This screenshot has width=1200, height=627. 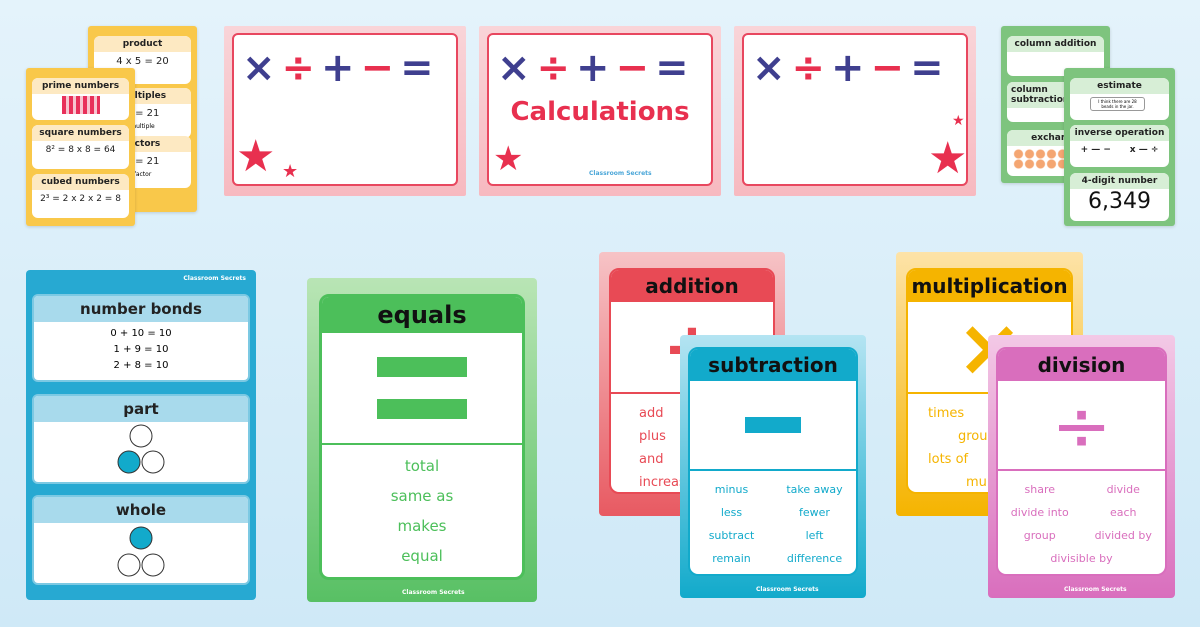 I want to click on operations-banner-1: ×÷+−= ★ ★, so click(x=345, y=111).